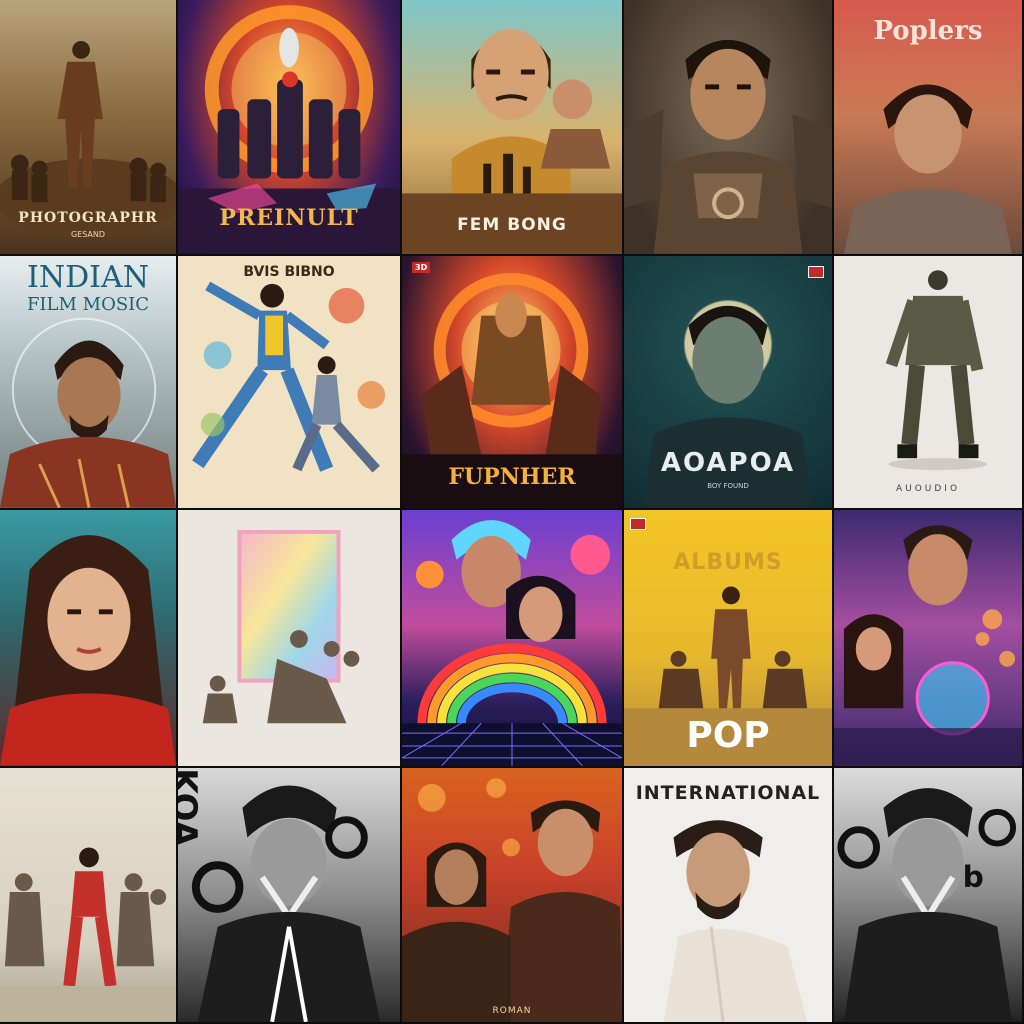  What do you see at coordinates (289, 272) in the screenshot?
I see `poster-title: BVIS BIBNO` at bounding box center [289, 272].